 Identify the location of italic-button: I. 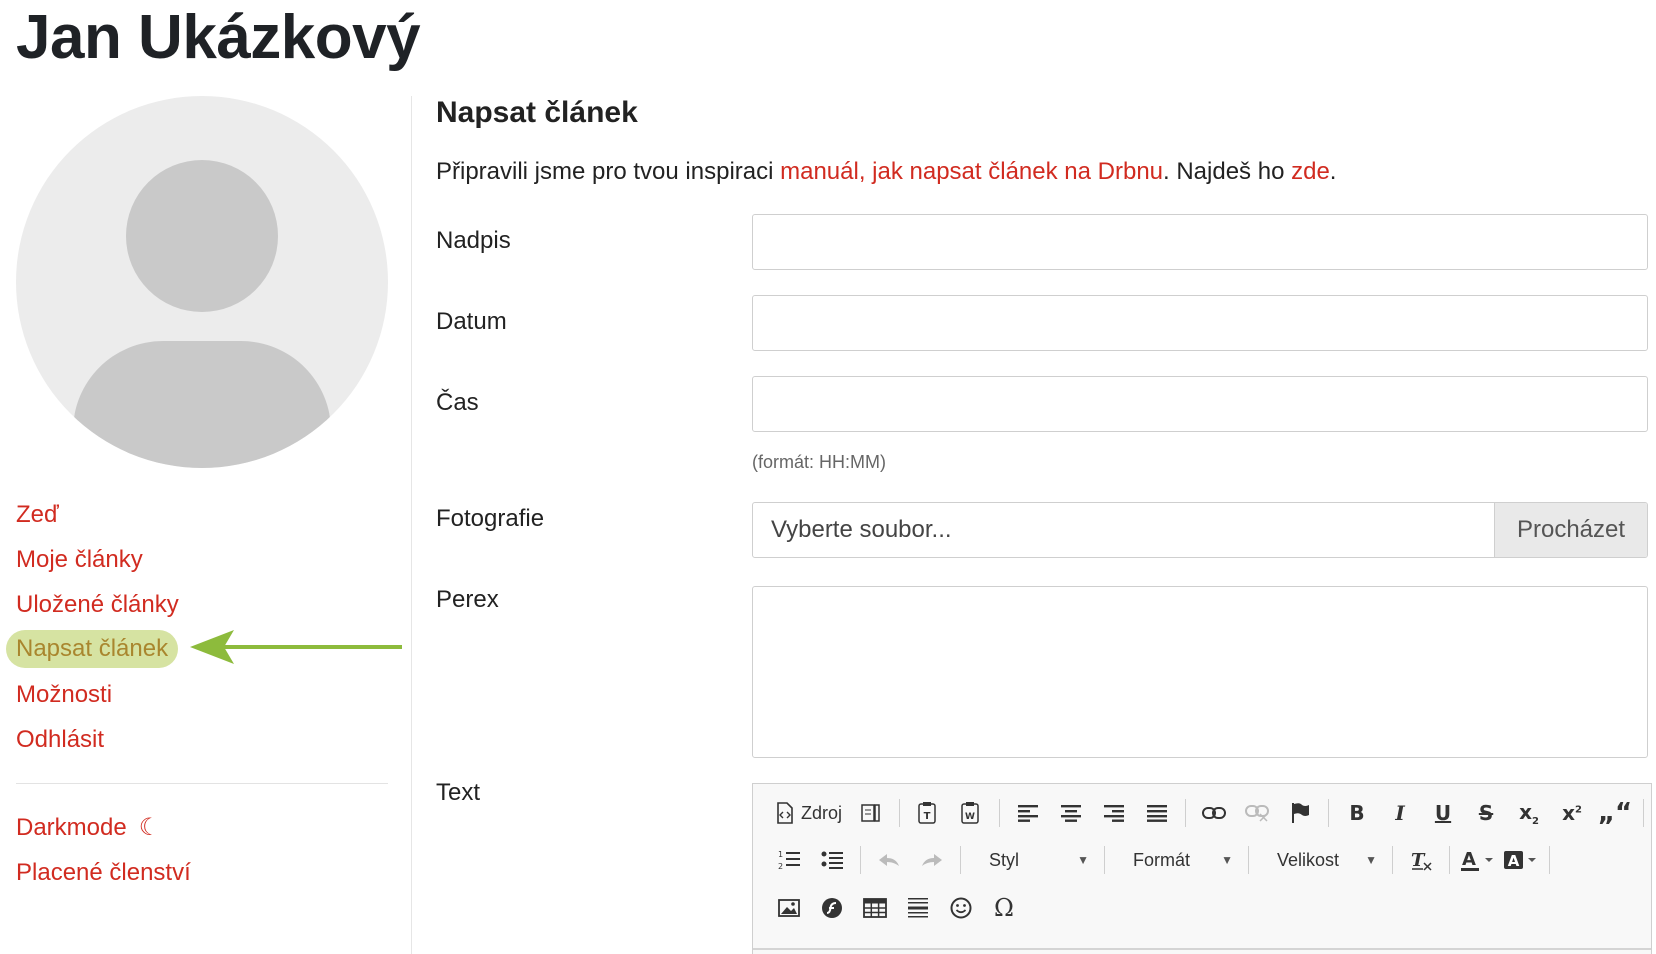
(1400, 813).